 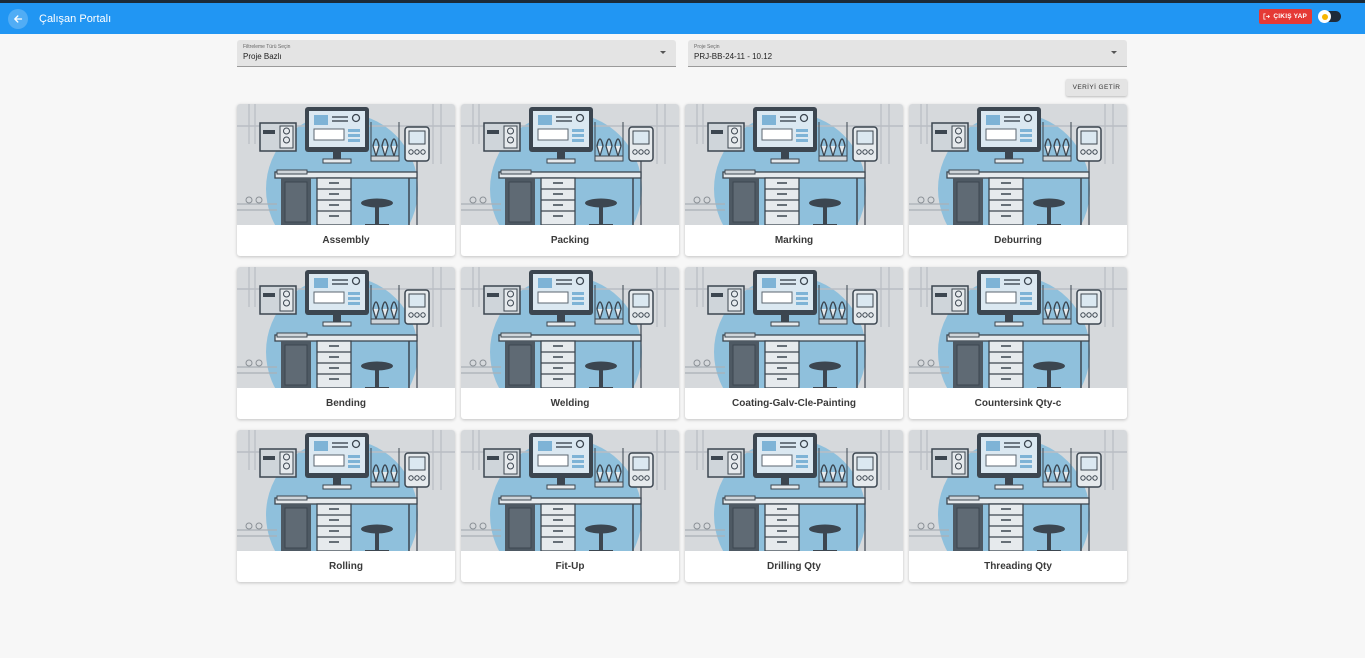 I want to click on fetch-data-button: VERİYİ GETİR, so click(x=1096, y=87).